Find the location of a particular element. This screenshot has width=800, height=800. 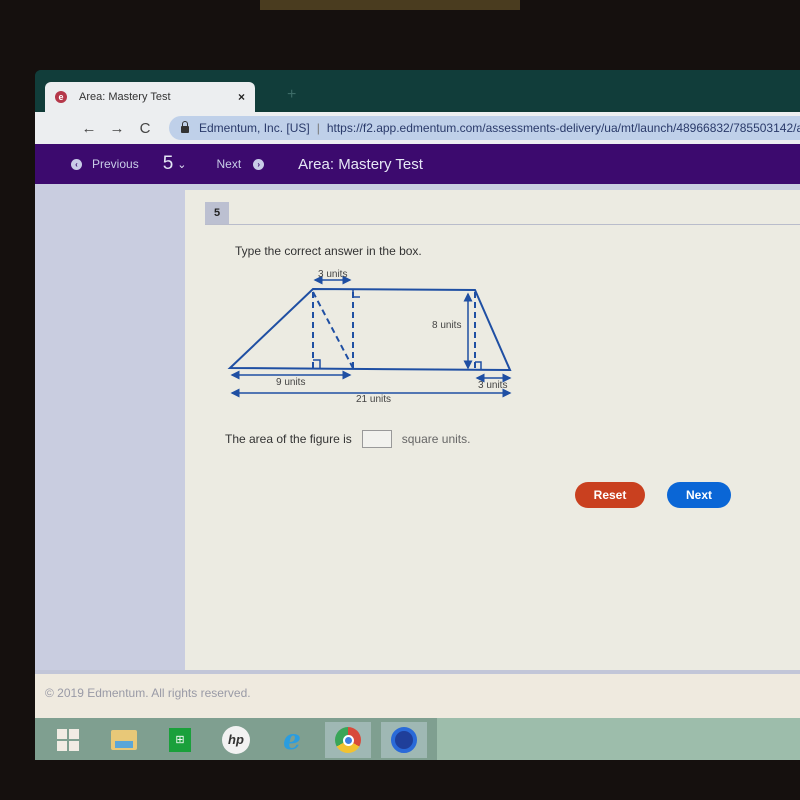

answer-prefix: The area of the figure is is located at coordinates (288, 439).